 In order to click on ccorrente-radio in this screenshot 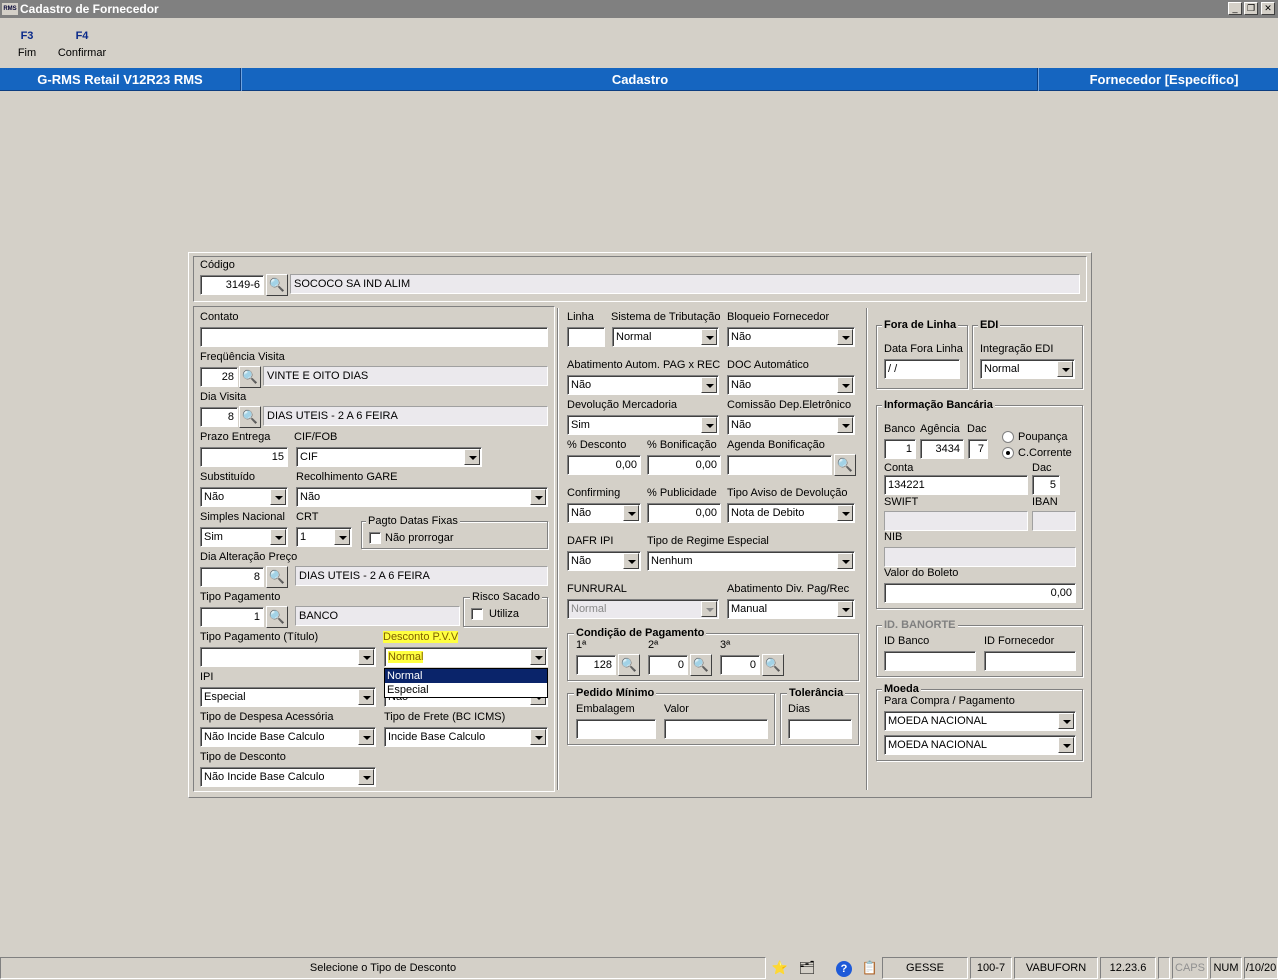, I will do `click(1008, 453)`.